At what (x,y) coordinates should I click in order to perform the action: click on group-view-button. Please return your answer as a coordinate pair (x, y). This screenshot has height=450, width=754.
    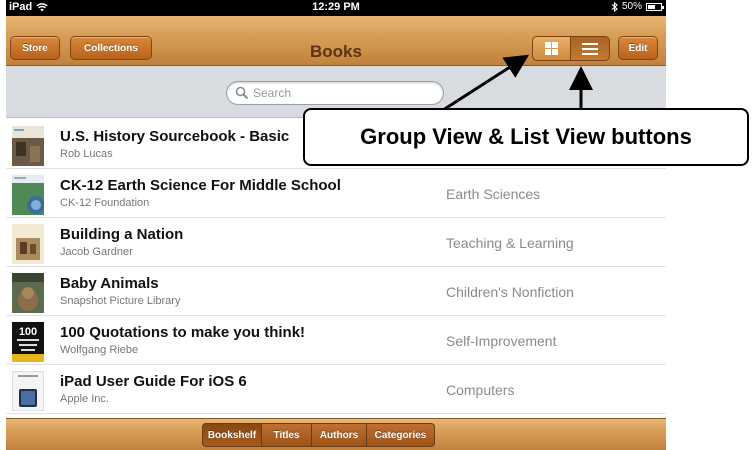
    Looking at the image, I should click on (551, 48).